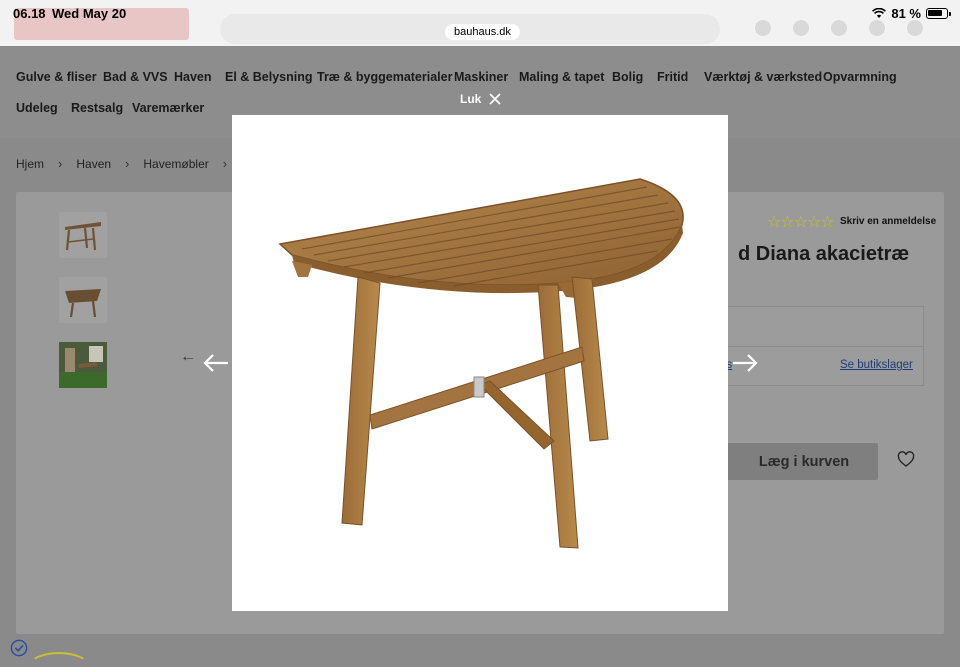 Image resolution: width=960 pixels, height=667 pixels. I want to click on nav-item-udeleg: Udeleg, so click(37, 108).